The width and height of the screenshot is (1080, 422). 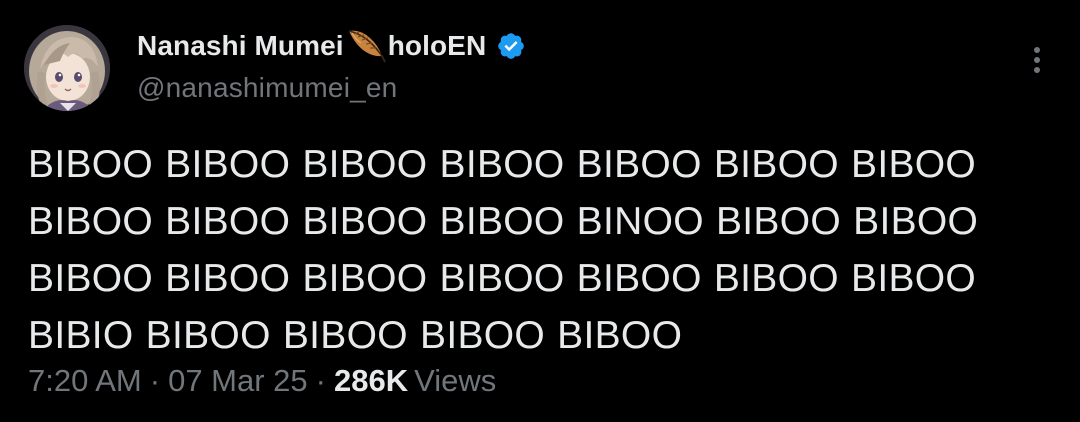 I want to click on feather-icon, so click(x=366, y=46).